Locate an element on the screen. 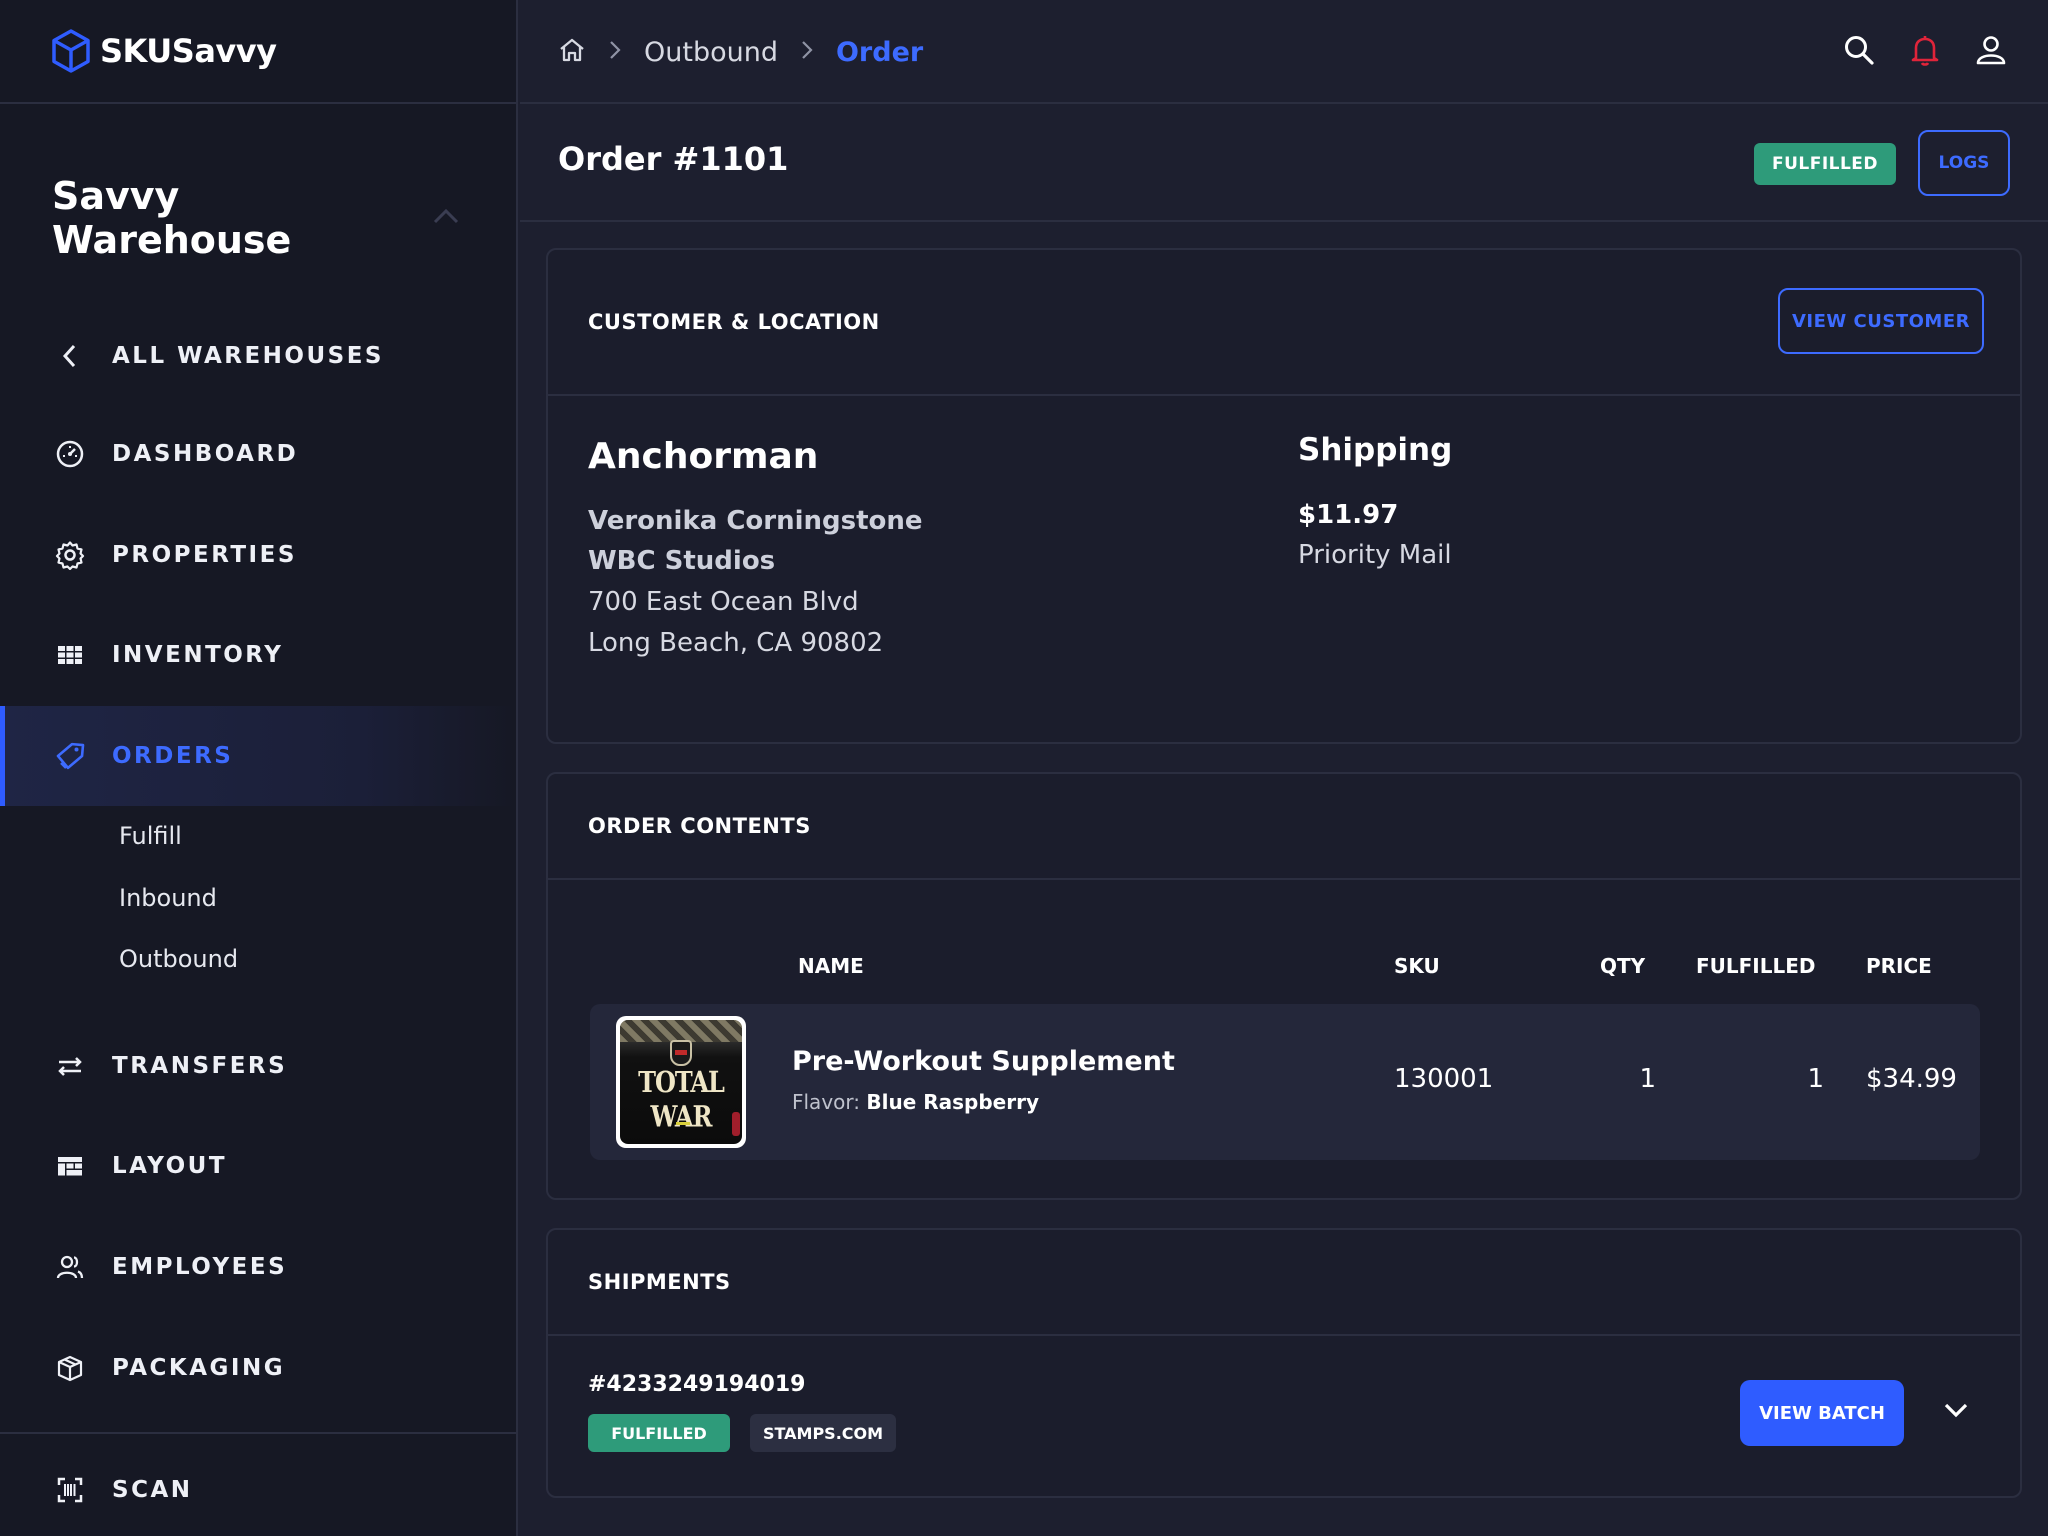  sidebar-item-transfers: TRANSFERS is located at coordinates (258, 1066).